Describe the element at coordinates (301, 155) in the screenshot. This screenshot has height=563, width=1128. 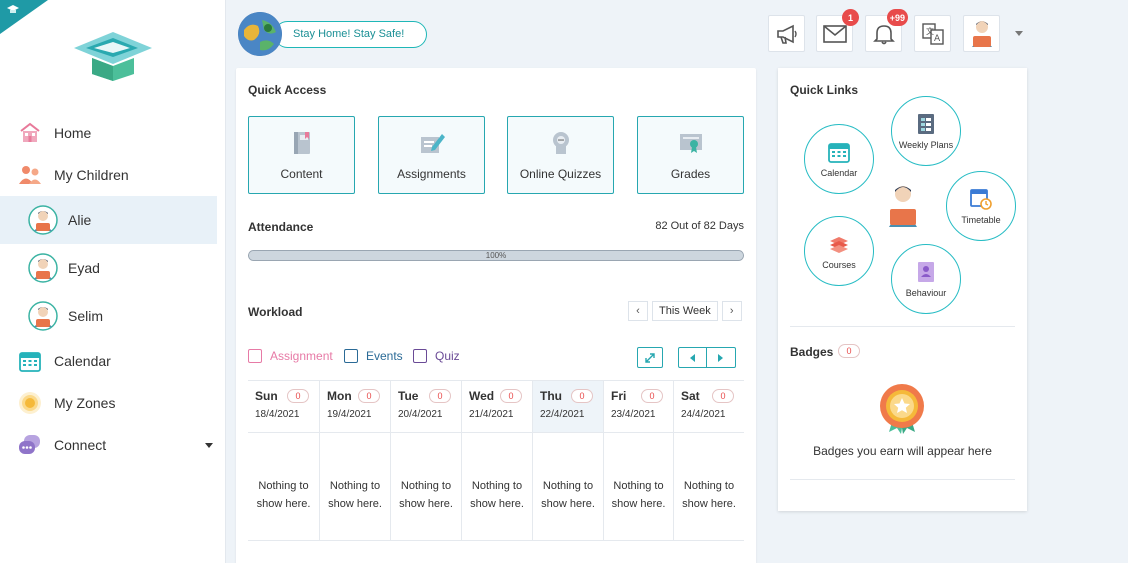
I see `tile-content: Content` at that location.